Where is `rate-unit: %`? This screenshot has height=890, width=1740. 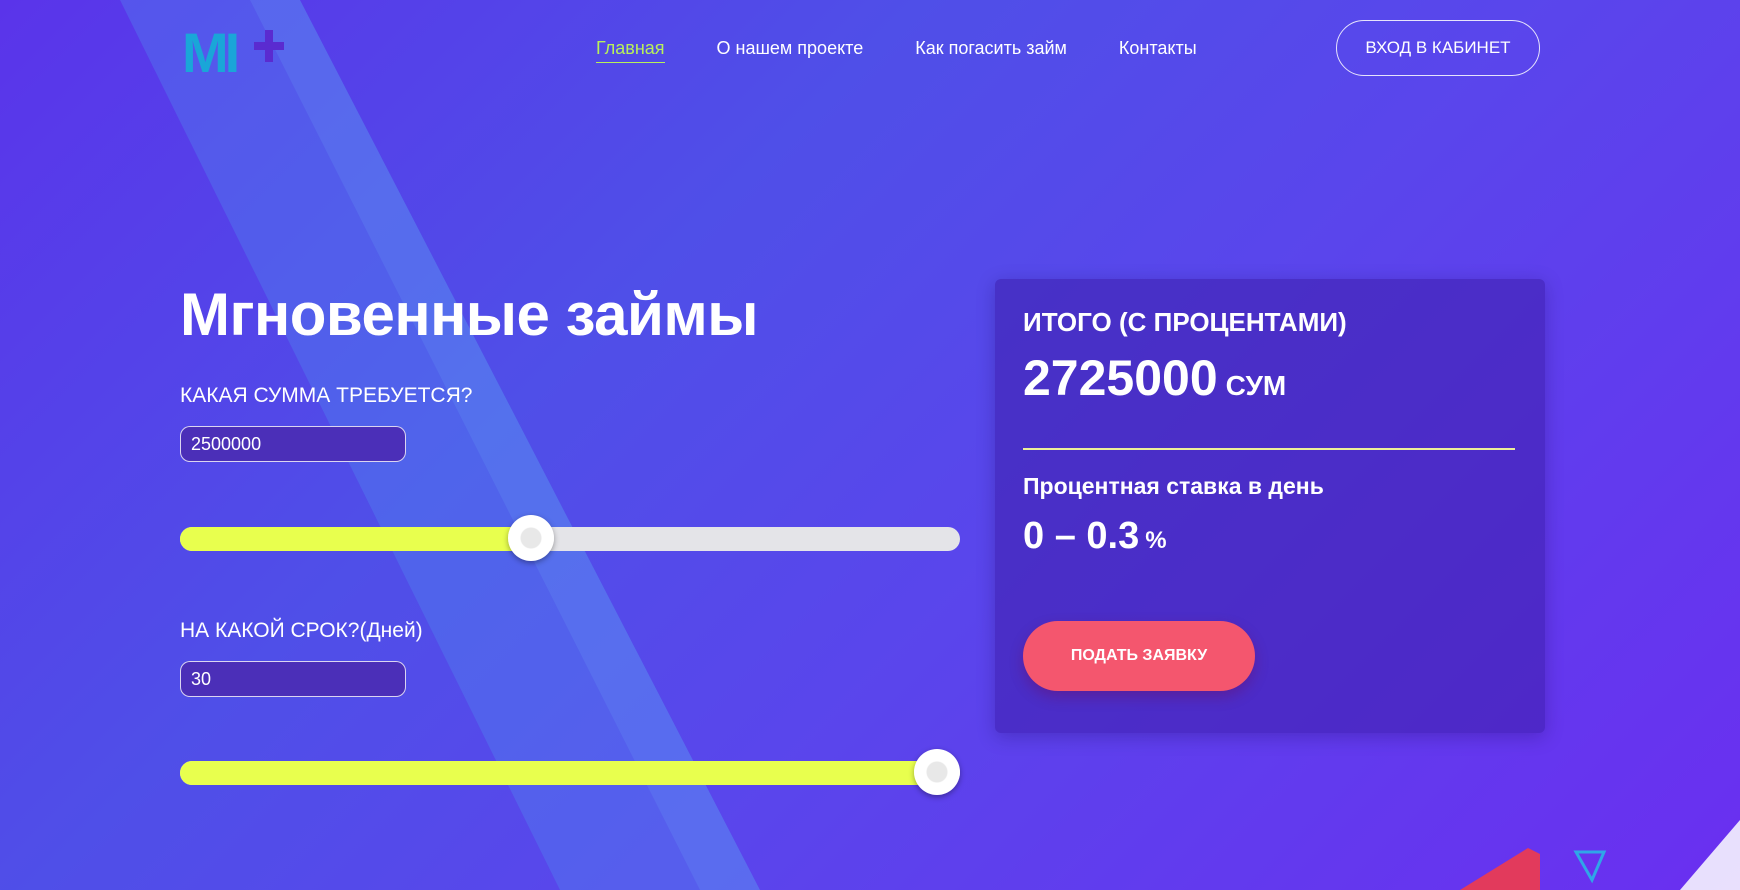 rate-unit: % is located at coordinates (1156, 540).